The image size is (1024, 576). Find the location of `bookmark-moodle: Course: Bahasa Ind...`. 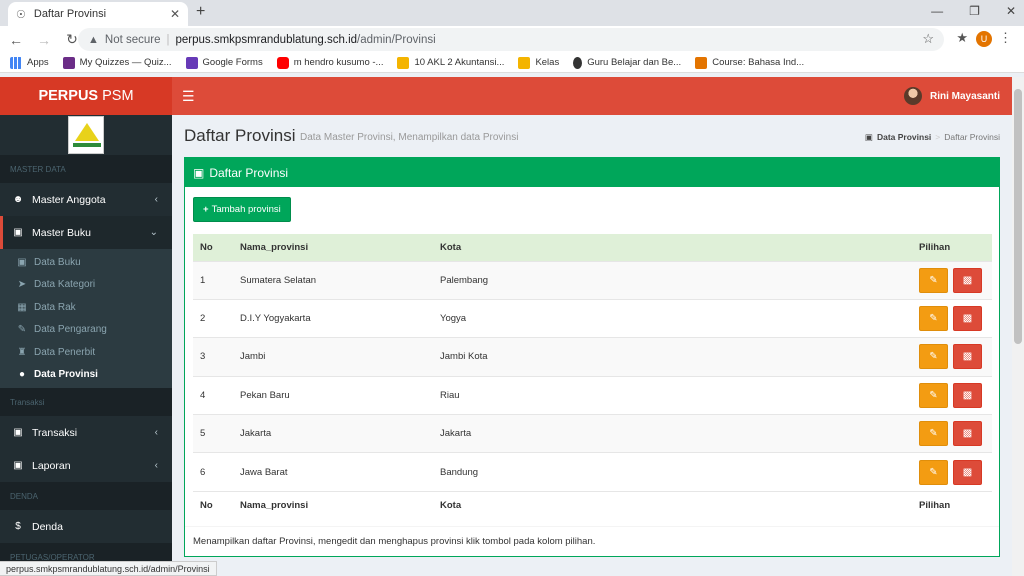

bookmark-moodle: Course: Bahasa Ind... is located at coordinates (749, 62).